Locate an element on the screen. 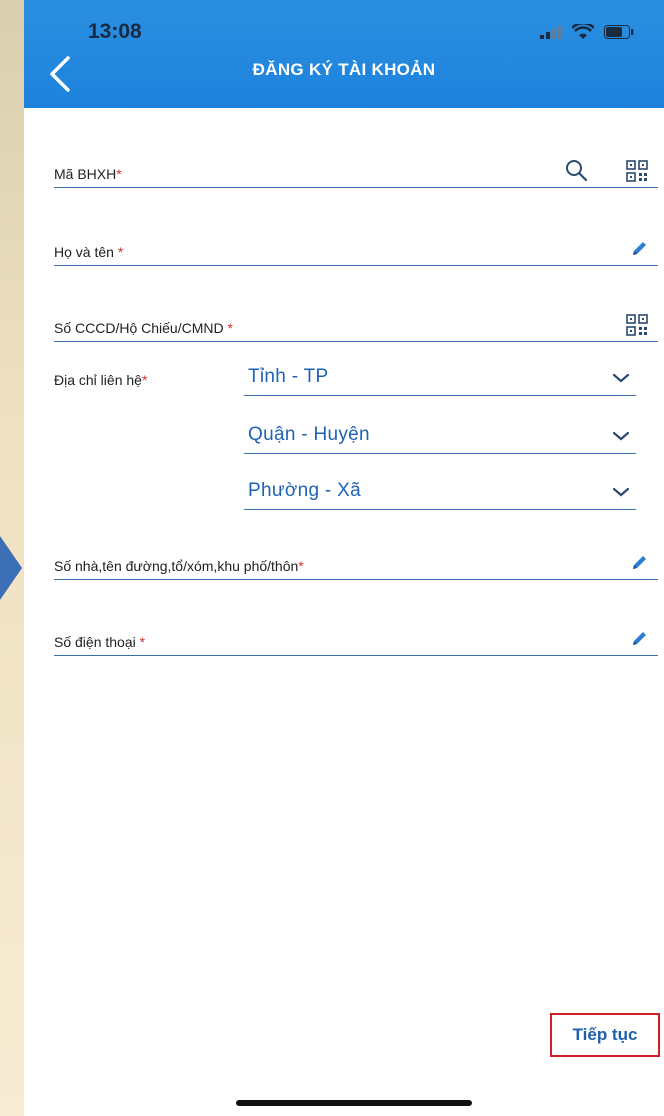 This screenshot has width=664, height=1116. ward-select: Phường - Xã is located at coordinates (440, 488).